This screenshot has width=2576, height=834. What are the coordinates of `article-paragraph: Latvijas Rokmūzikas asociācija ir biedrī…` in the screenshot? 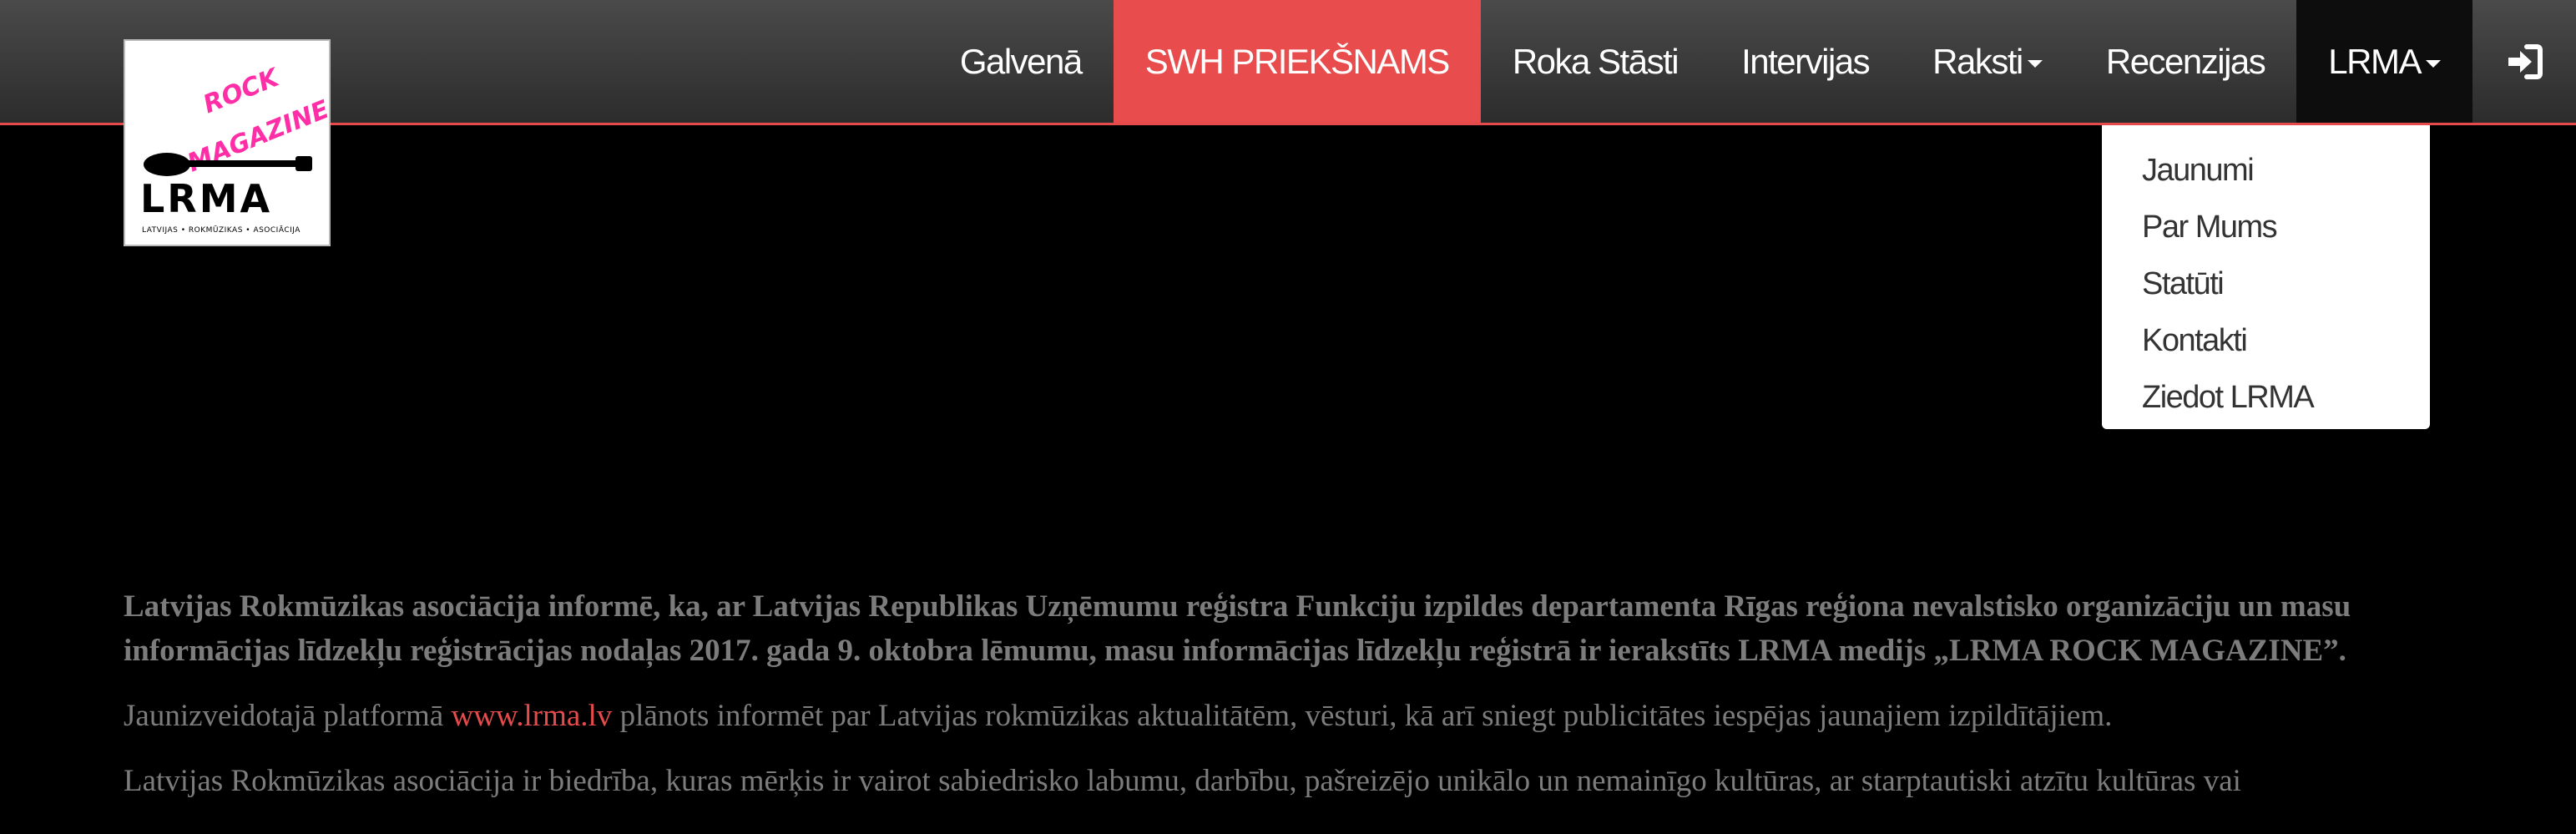 It's located at (1182, 781).